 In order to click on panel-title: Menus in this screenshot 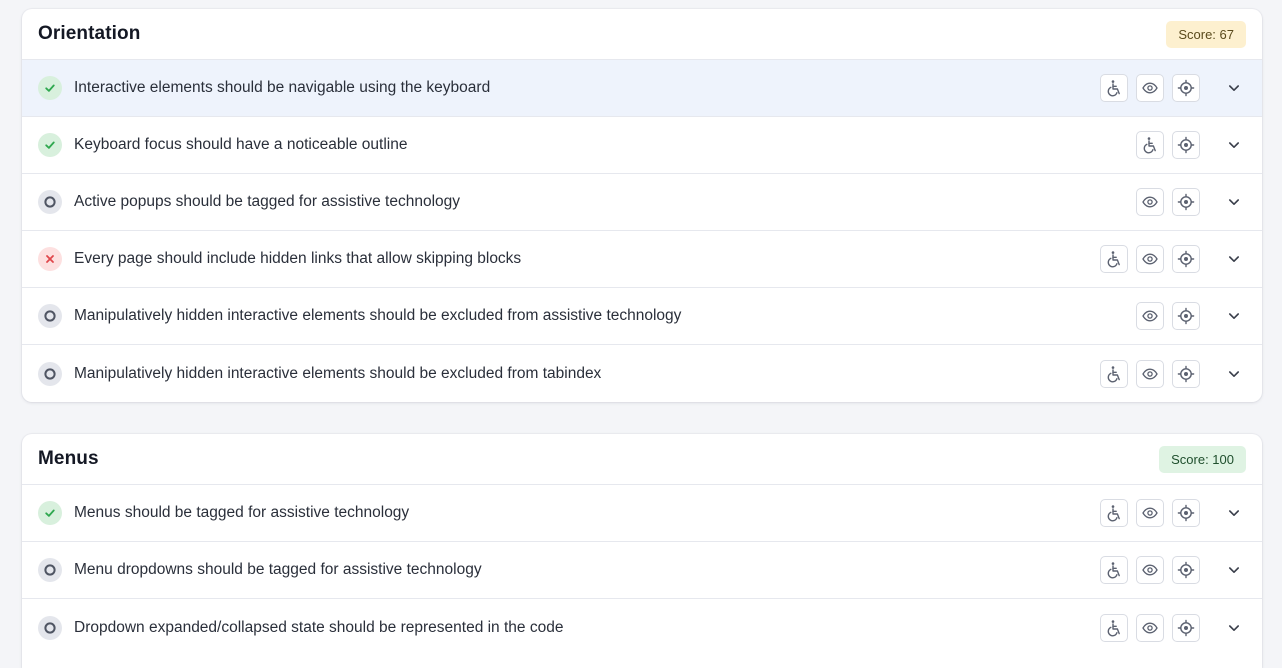, I will do `click(68, 458)`.